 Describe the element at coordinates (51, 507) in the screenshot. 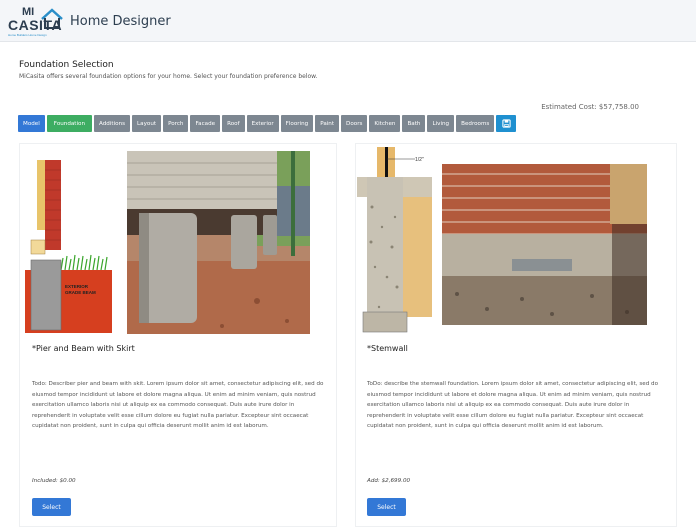

I see `select-pier-and-beam-button: Select` at that location.